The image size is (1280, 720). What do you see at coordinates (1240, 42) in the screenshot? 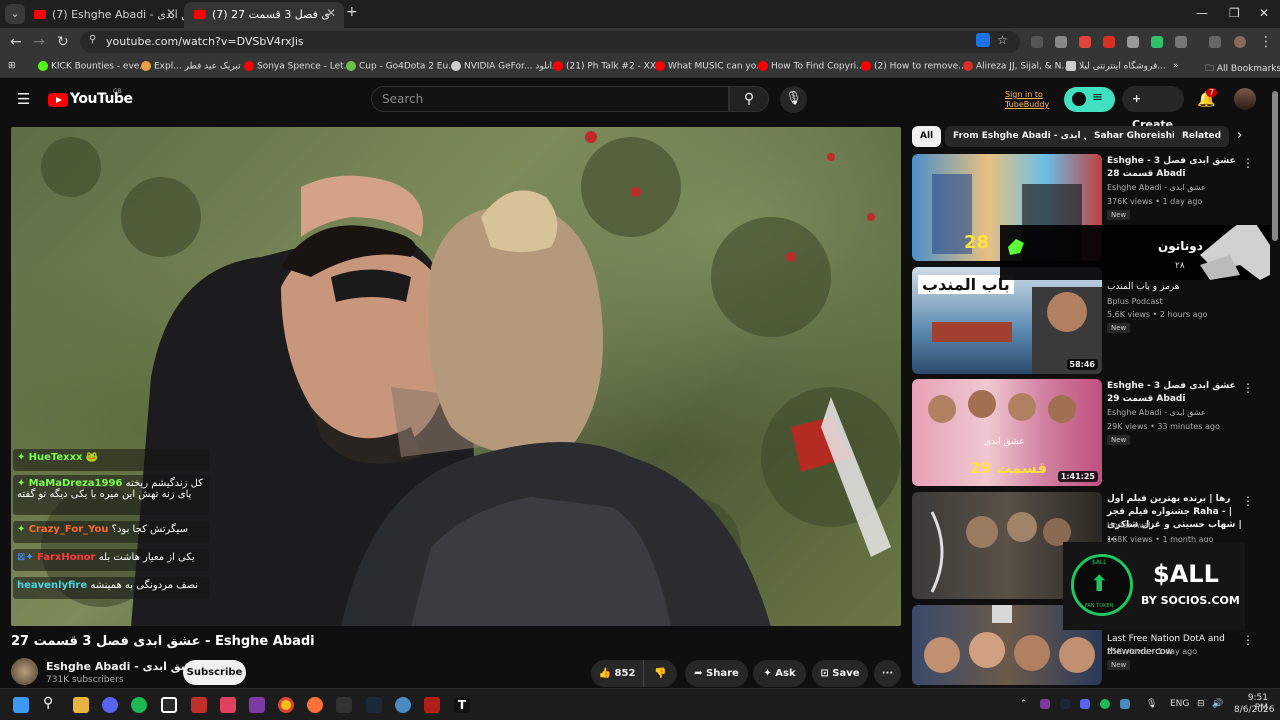
I see `profile-icon` at bounding box center [1240, 42].